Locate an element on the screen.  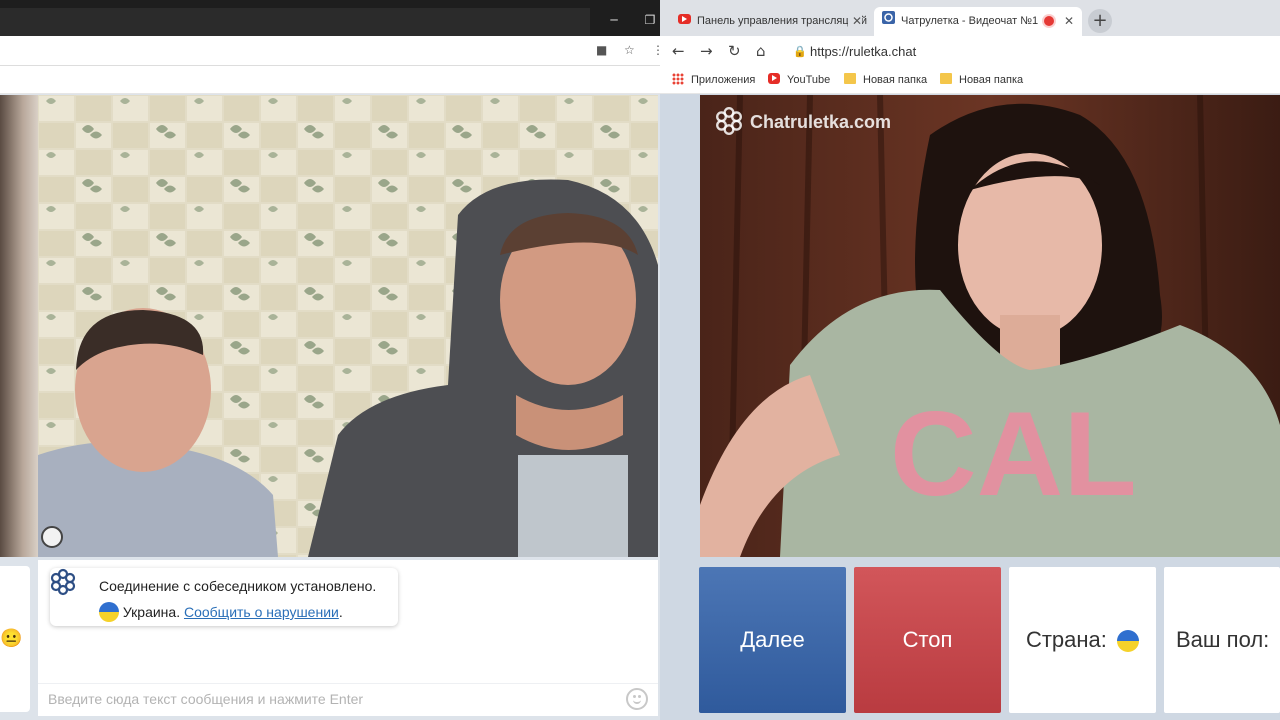
left-window-bookmarks-bar is located at coordinates (330, 80).